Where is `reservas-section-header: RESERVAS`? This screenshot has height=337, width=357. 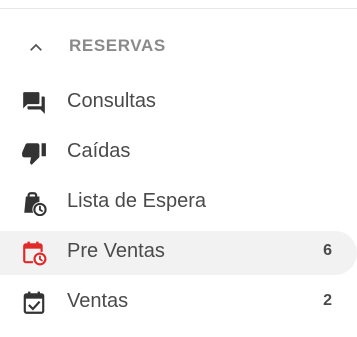
reservas-section-header: RESERVAS is located at coordinates (178, 47).